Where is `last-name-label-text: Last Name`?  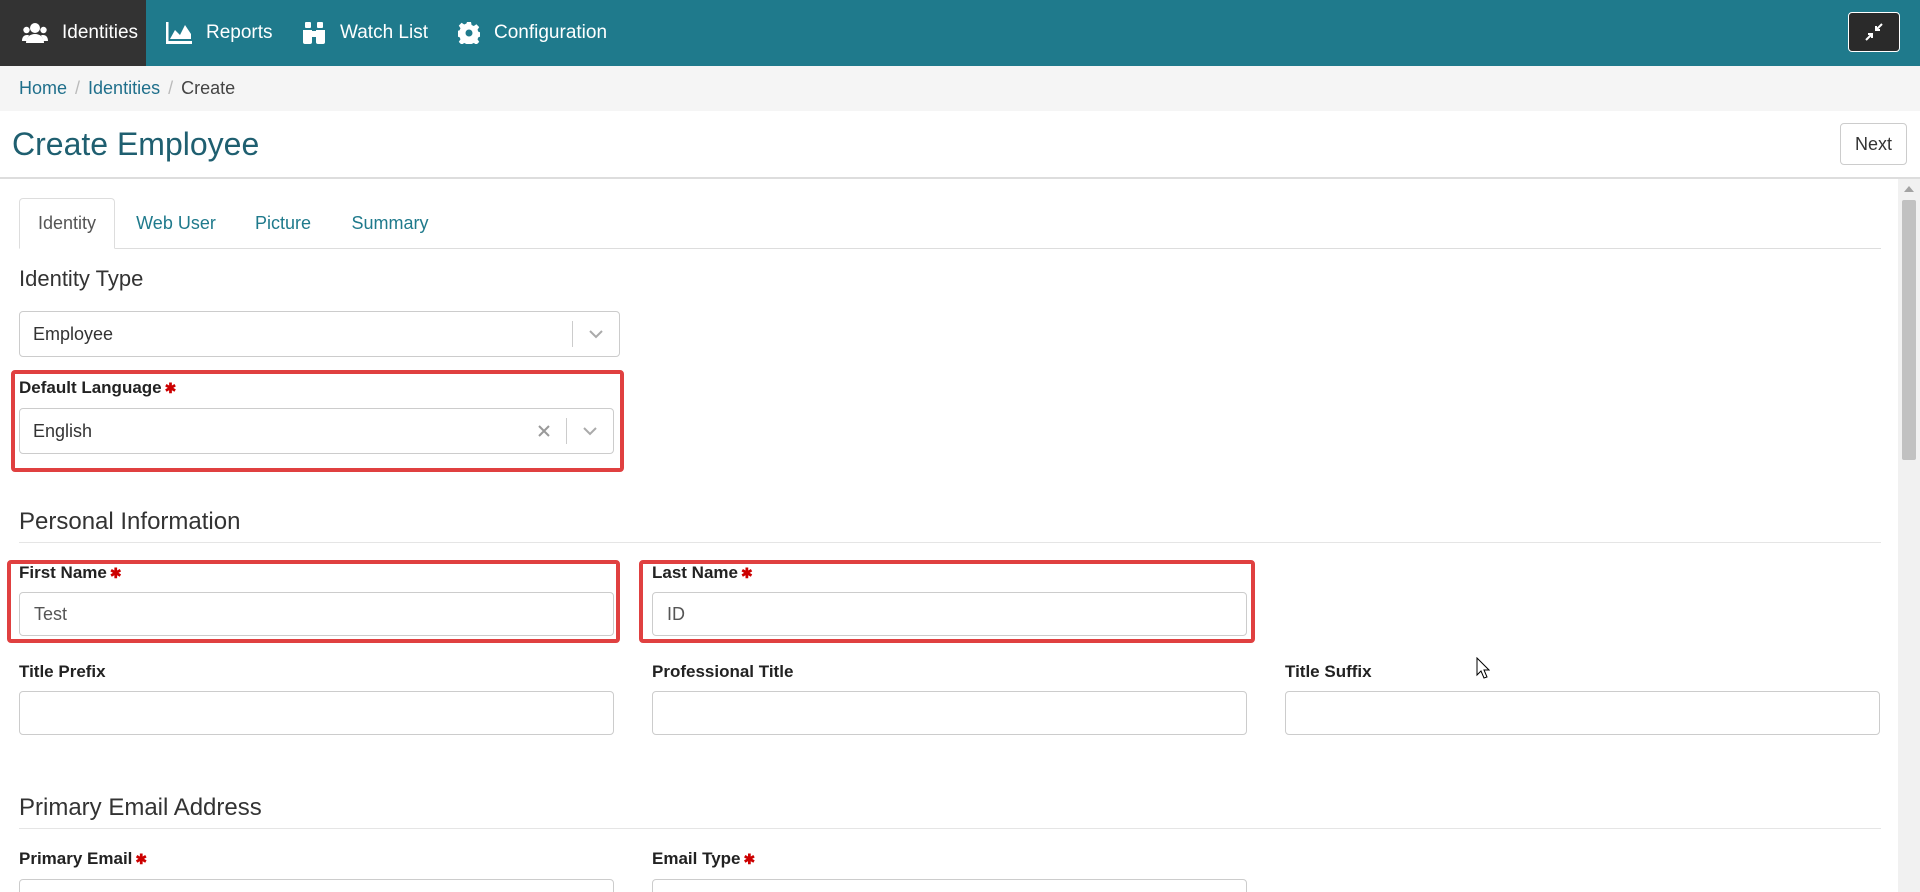
last-name-label-text: Last Name is located at coordinates (695, 572).